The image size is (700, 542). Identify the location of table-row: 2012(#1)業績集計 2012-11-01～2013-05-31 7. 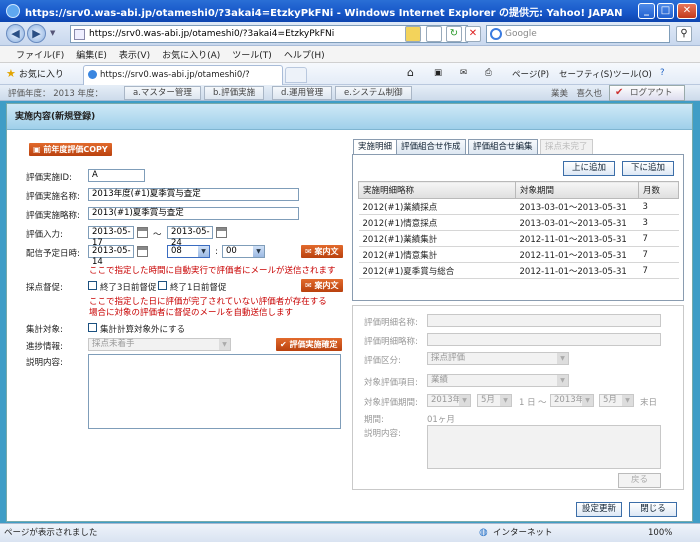
(518, 238).